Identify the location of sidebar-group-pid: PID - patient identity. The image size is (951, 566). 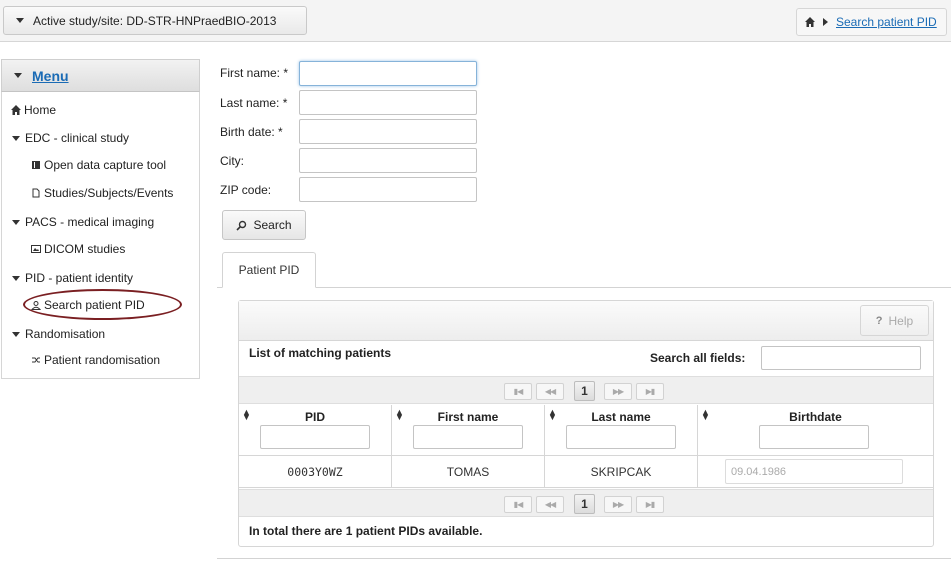
(72, 278).